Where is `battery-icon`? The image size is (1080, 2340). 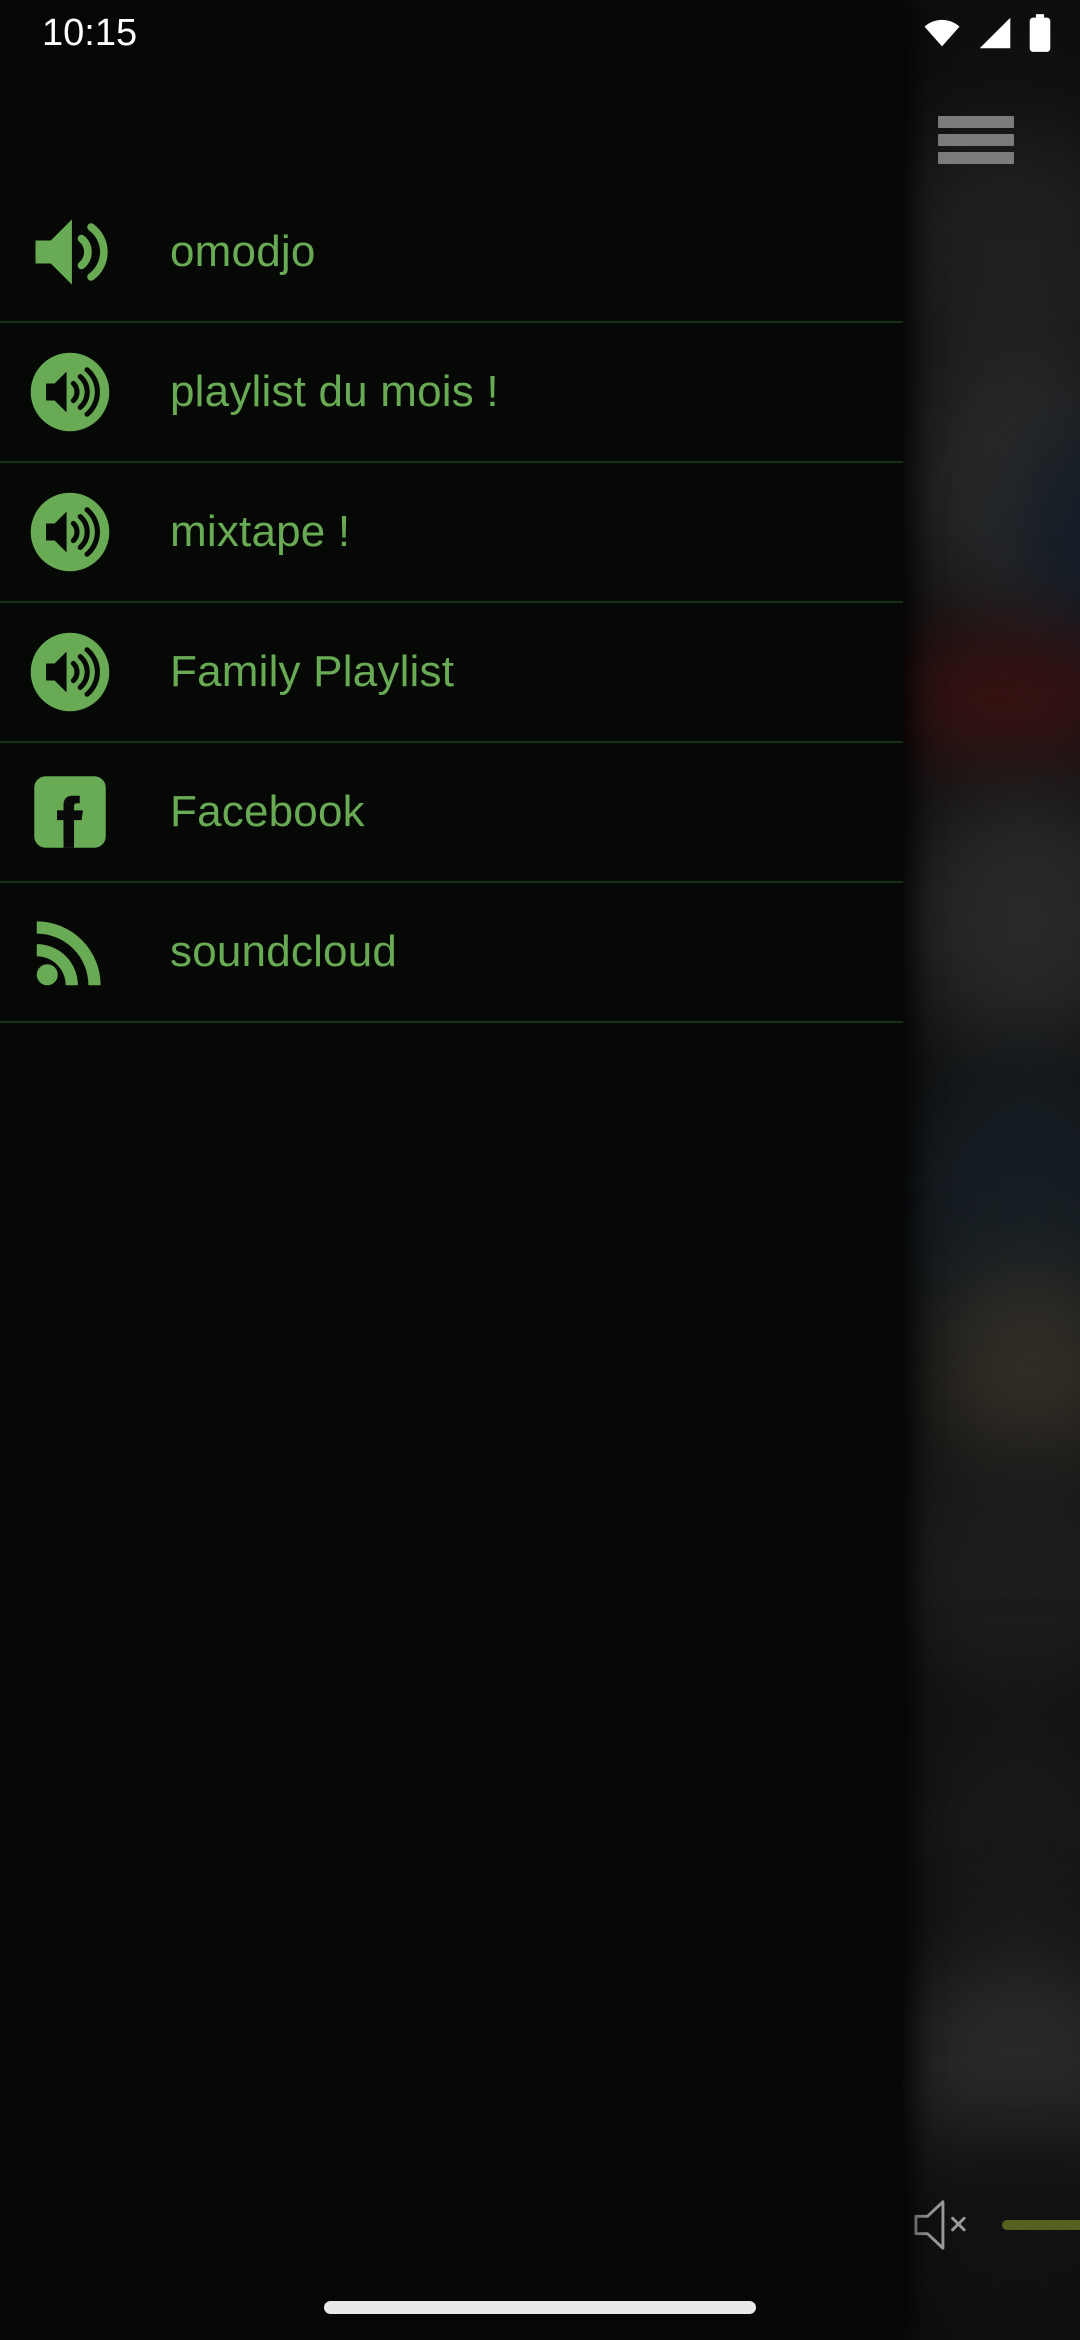 battery-icon is located at coordinates (1040, 33).